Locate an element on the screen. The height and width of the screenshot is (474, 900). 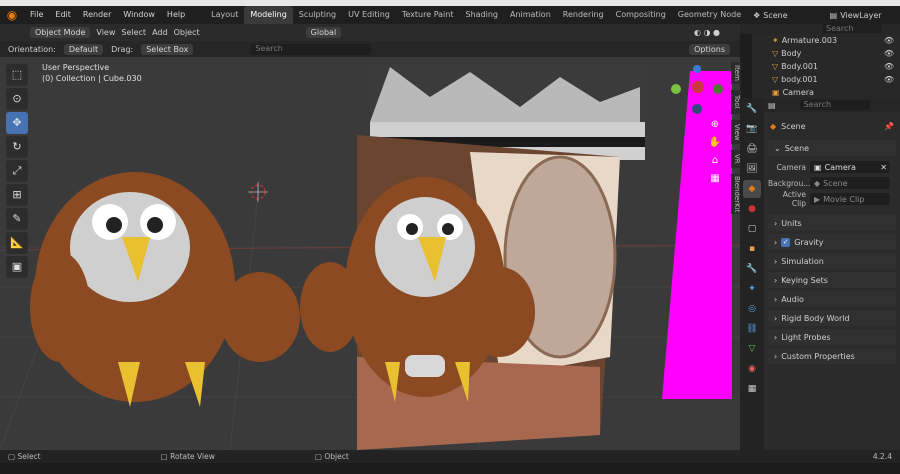
tab-modeling: Modeling is located at coordinates (268, 15).